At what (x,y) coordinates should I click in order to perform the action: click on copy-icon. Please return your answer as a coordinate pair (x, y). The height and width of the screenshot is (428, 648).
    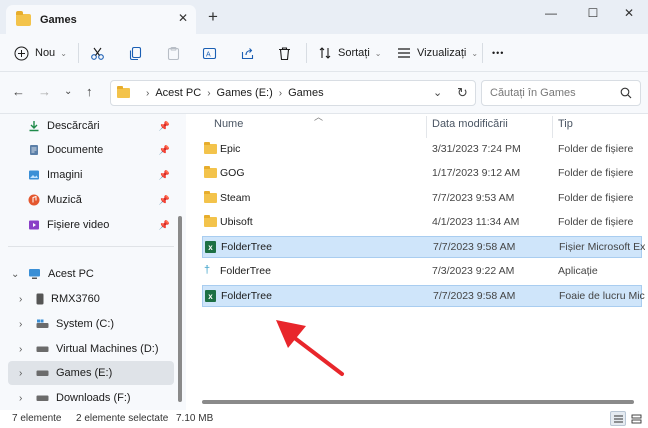
    Looking at the image, I should click on (135, 53).